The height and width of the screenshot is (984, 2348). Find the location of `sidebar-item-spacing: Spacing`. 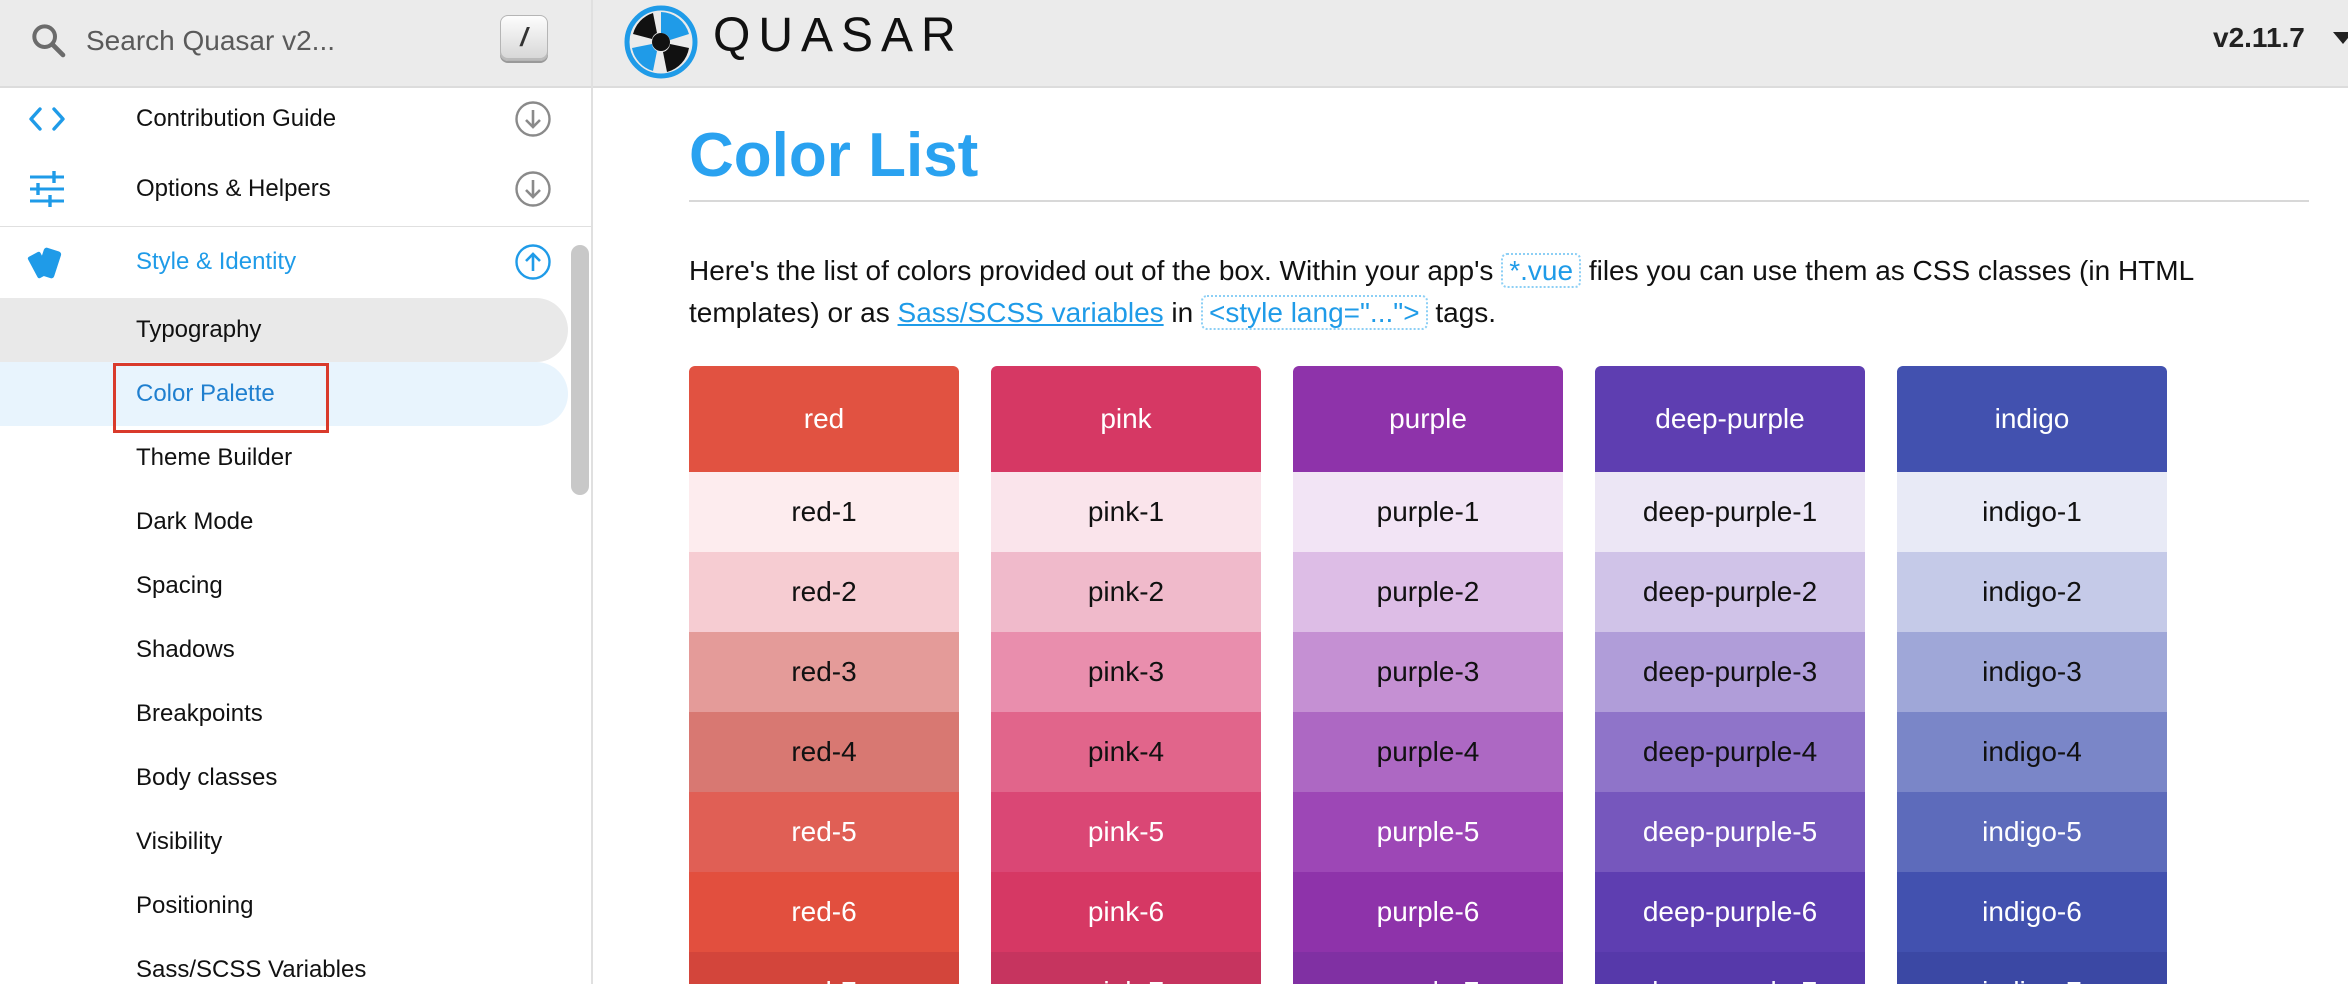

sidebar-item-spacing: Spacing is located at coordinates (284, 586).